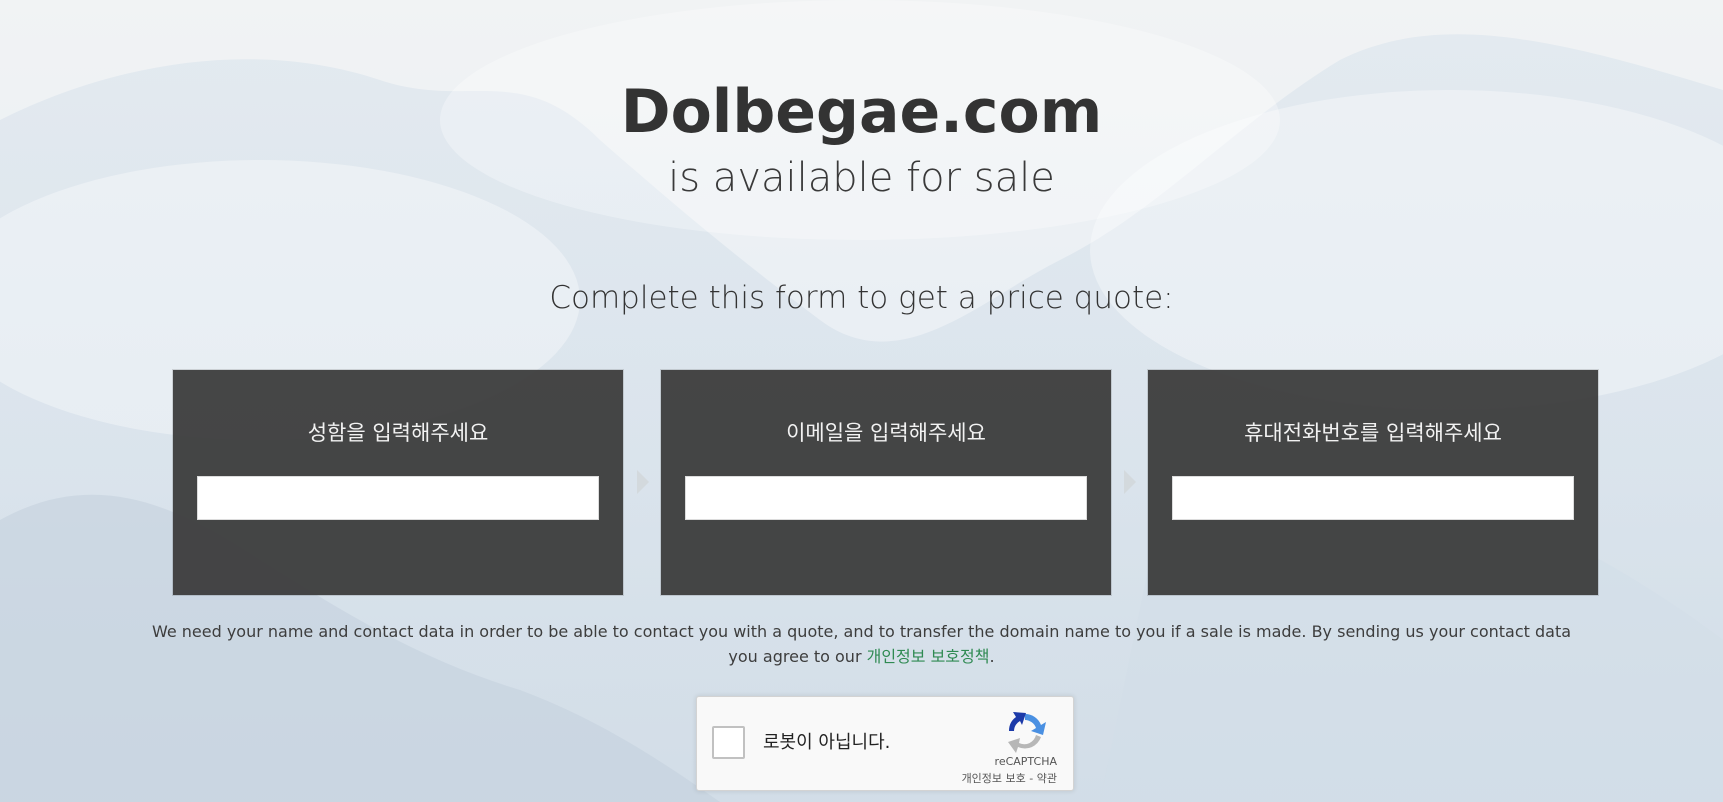 The width and height of the screenshot is (1723, 802). I want to click on phone-field-label: 휴대전화번호를 입력해주세요, so click(1373, 433).